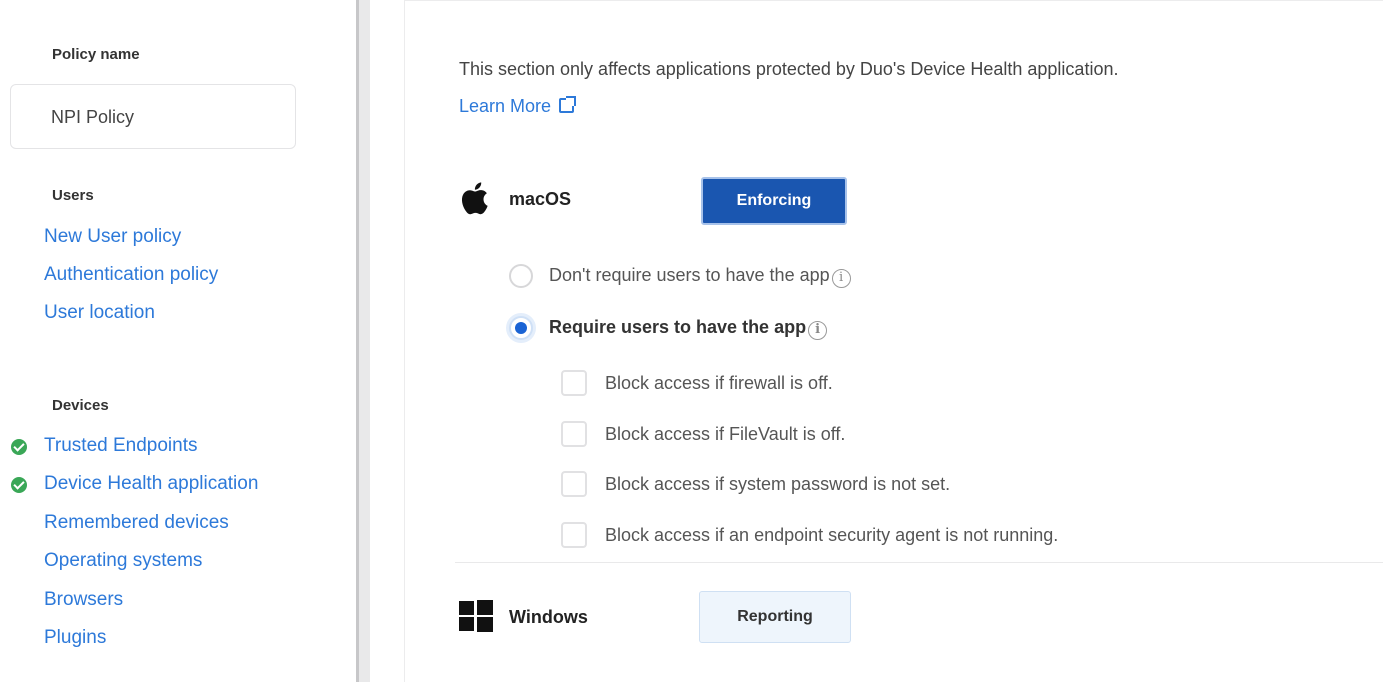 The height and width of the screenshot is (682, 1383). I want to click on checkbox-system-password, so click(574, 484).